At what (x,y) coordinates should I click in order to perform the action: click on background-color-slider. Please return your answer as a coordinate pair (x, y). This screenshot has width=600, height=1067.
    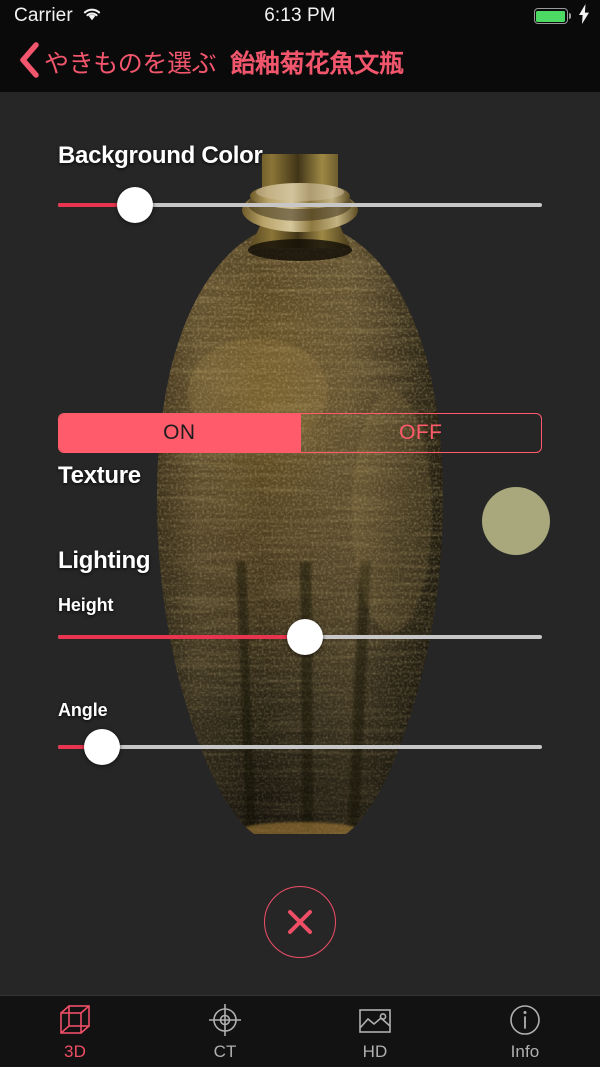
    Looking at the image, I should click on (300, 205).